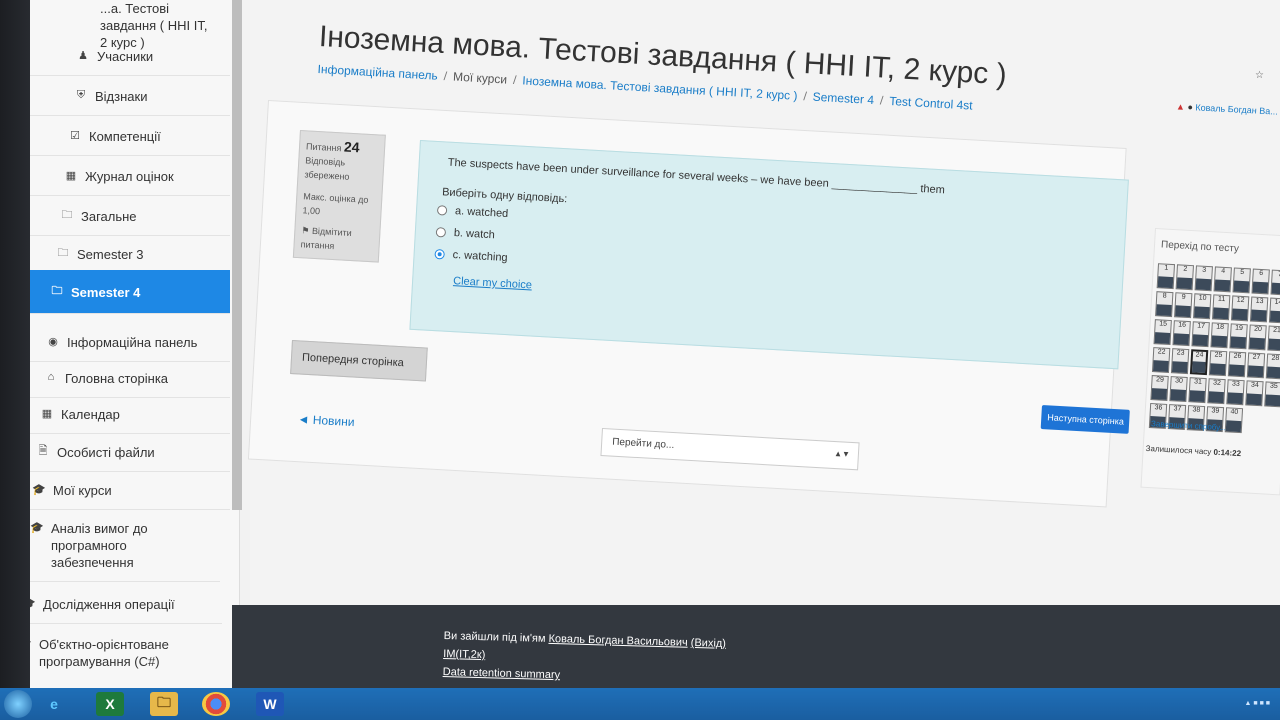 This screenshot has width=1280, height=720. Describe the element at coordinates (1259, 309) in the screenshot. I see `quiz-nav-question-13: 13` at that location.